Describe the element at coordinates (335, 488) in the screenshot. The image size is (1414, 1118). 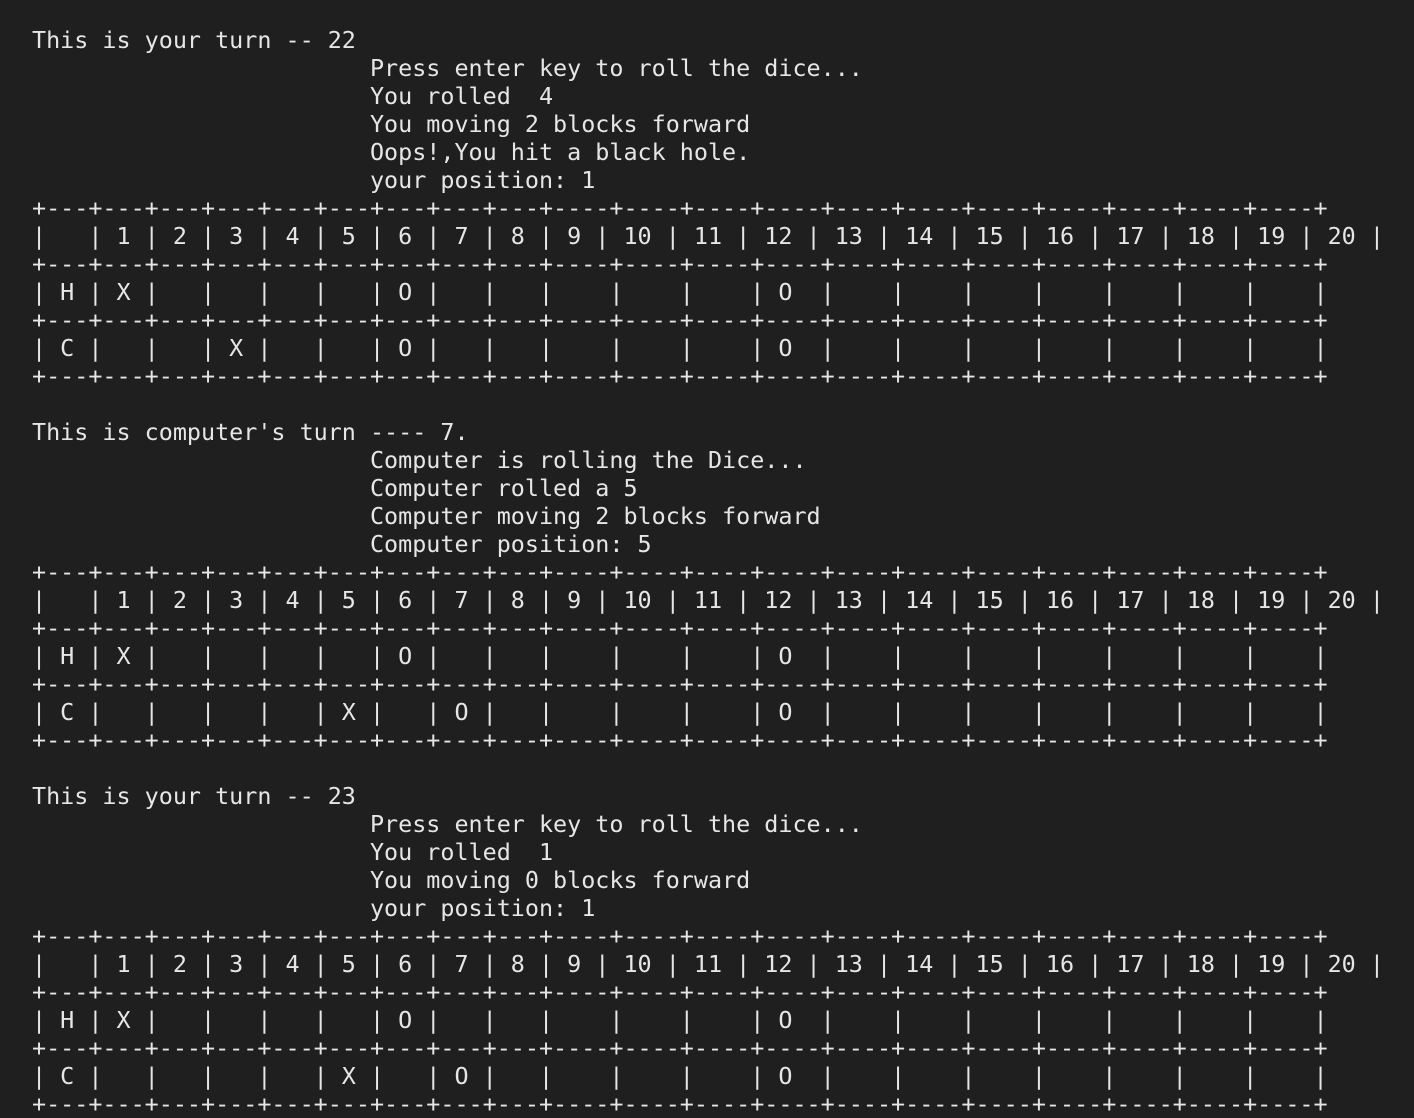
I see `status-message: Computer rolled a 5` at that location.